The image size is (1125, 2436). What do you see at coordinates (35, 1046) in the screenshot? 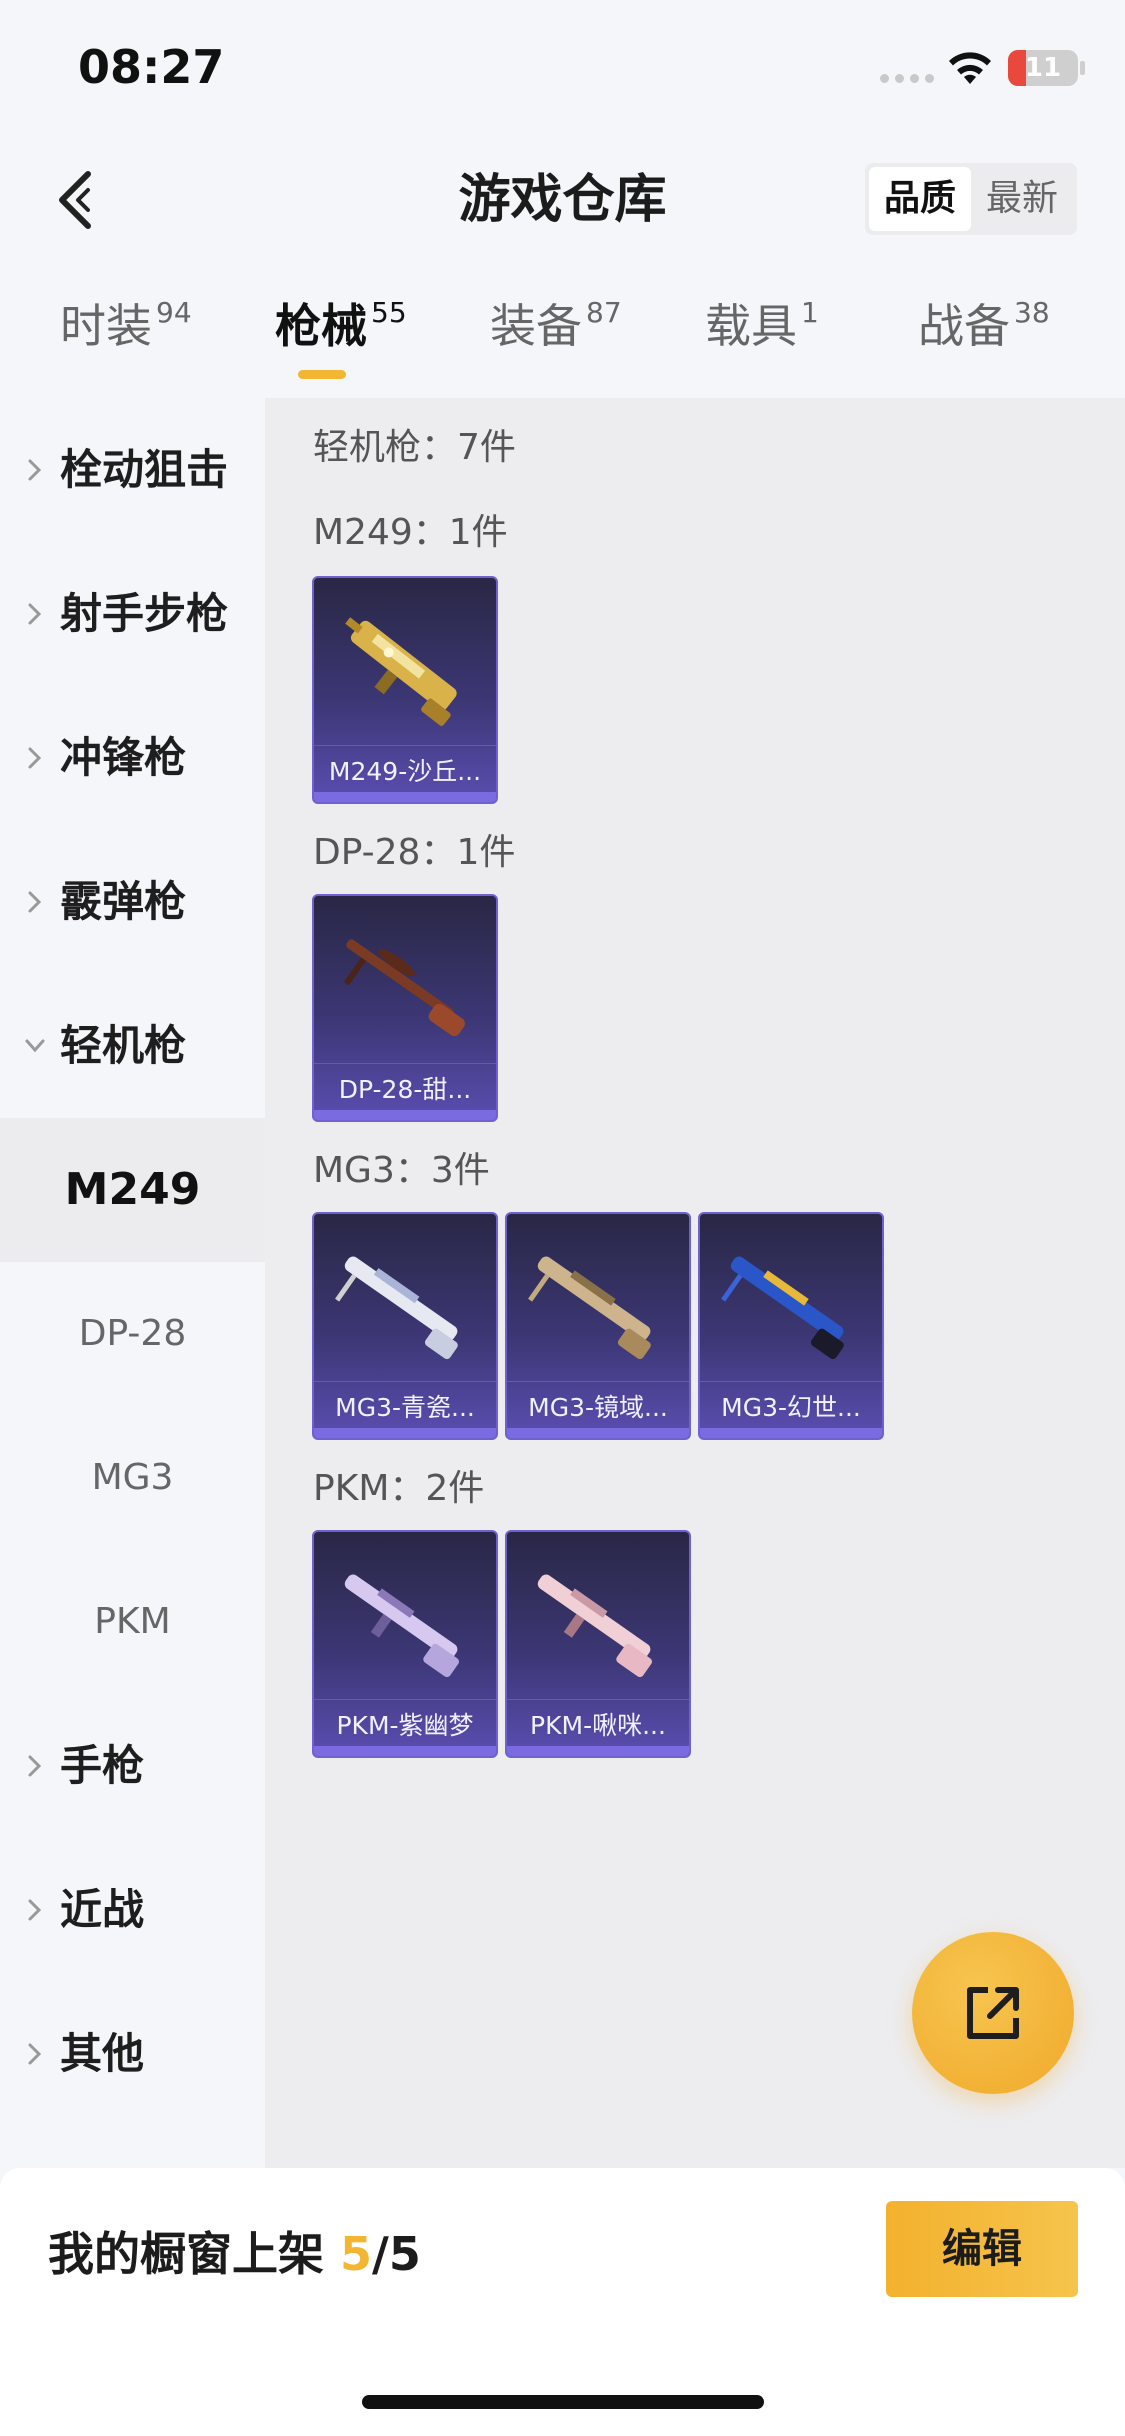
I see `chevron-down-icon` at bounding box center [35, 1046].